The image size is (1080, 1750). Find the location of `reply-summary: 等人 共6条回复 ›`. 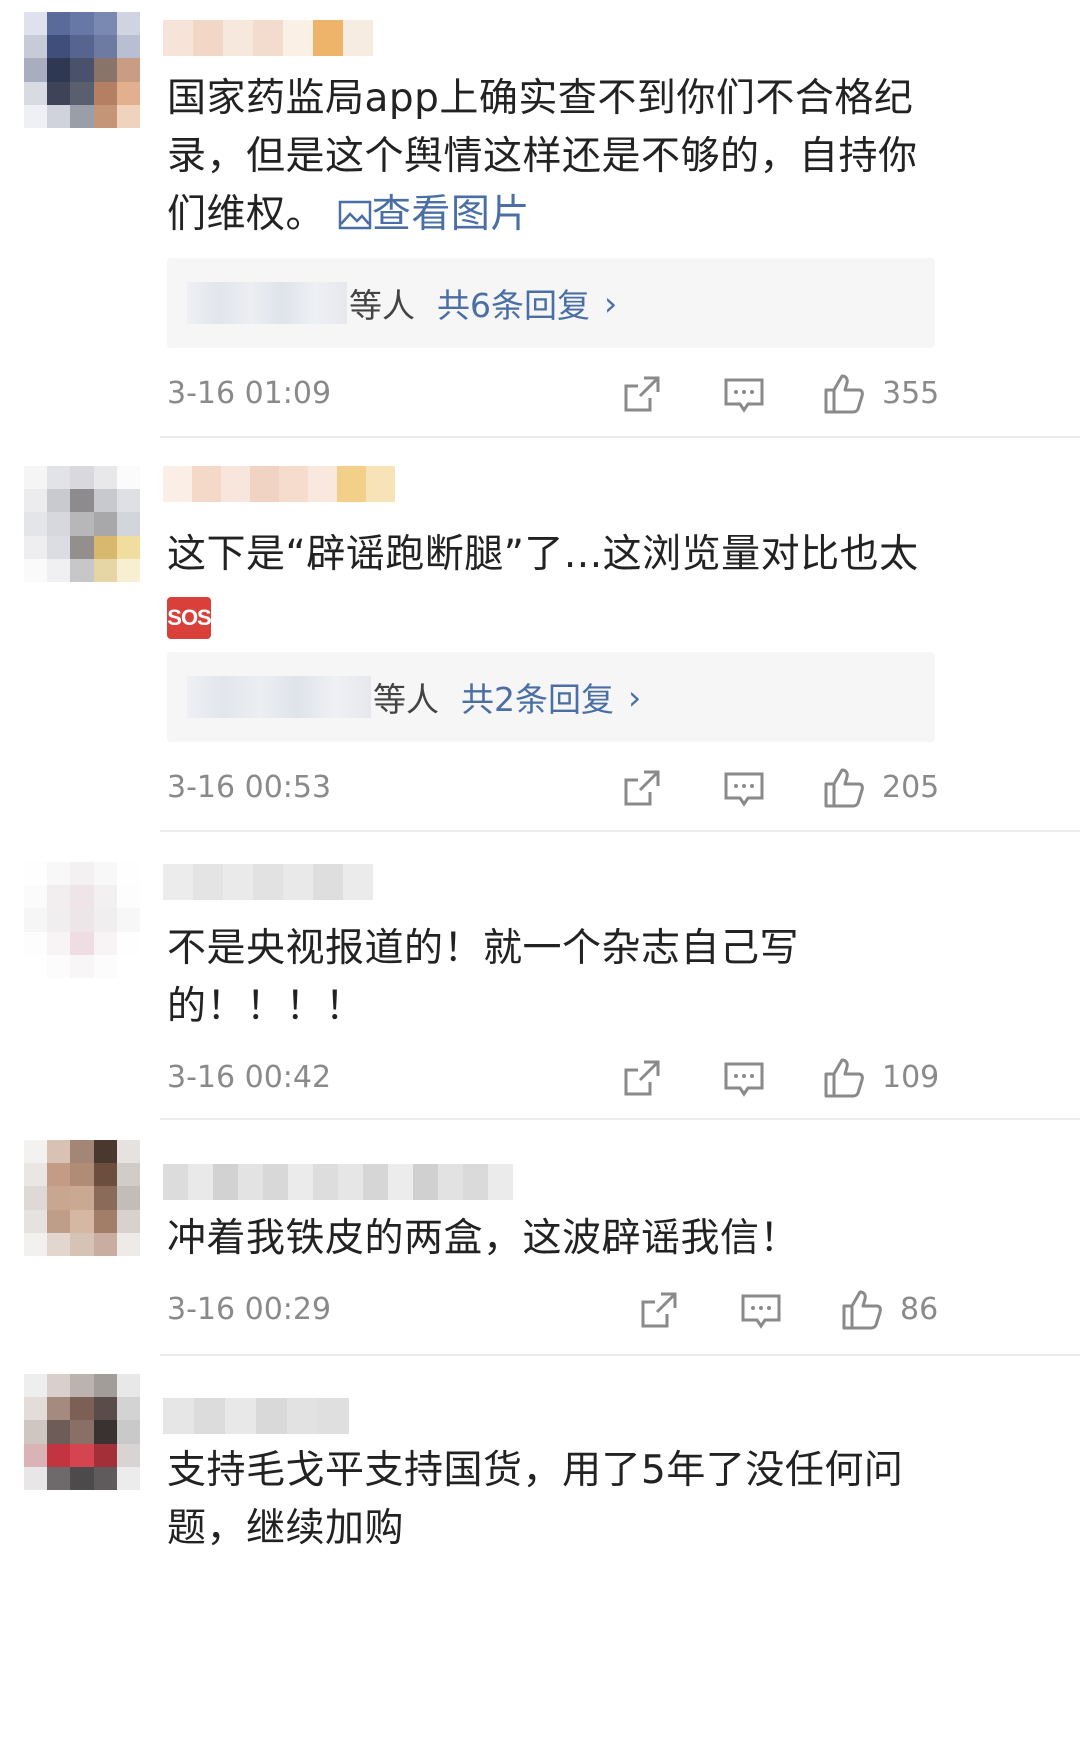

reply-summary: 等人 共6条回复 › is located at coordinates (551, 303).